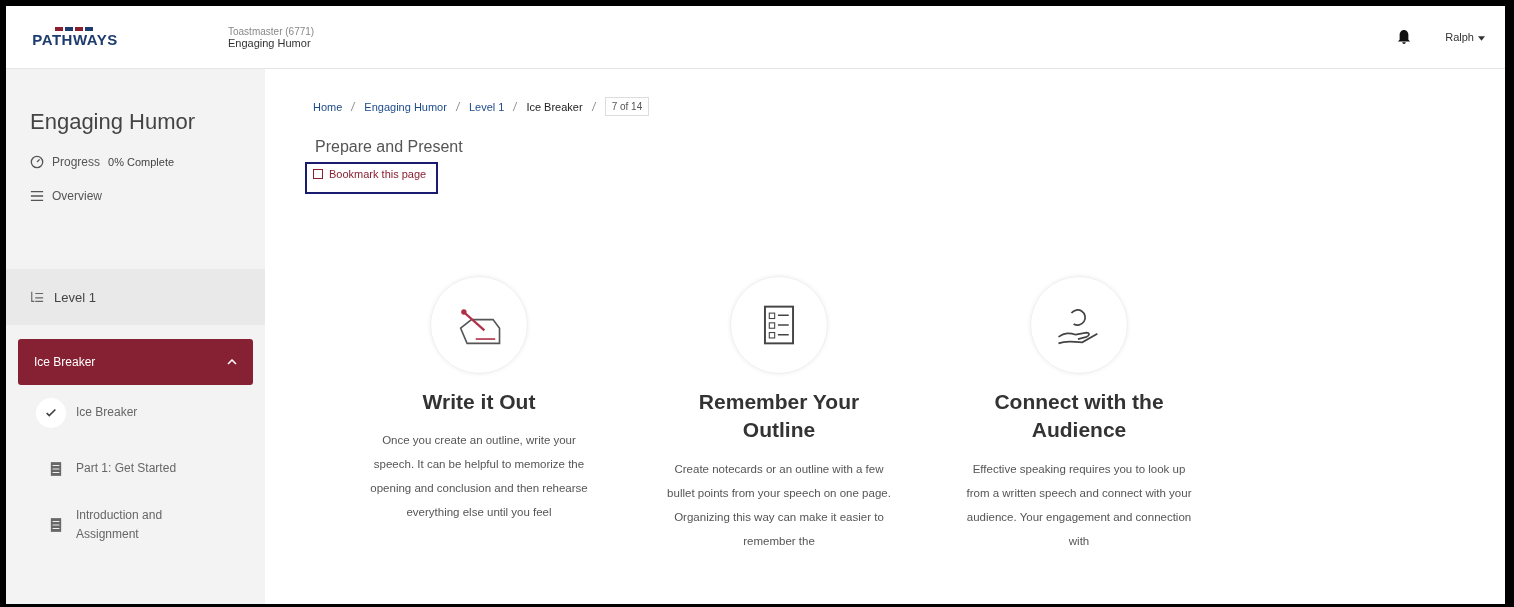 This screenshot has width=1514, height=607. What do you see at coordinates (486, 106) in the screenshot?
I see `breadcrumb-link: Level 1` at bounding box center [486, 106].